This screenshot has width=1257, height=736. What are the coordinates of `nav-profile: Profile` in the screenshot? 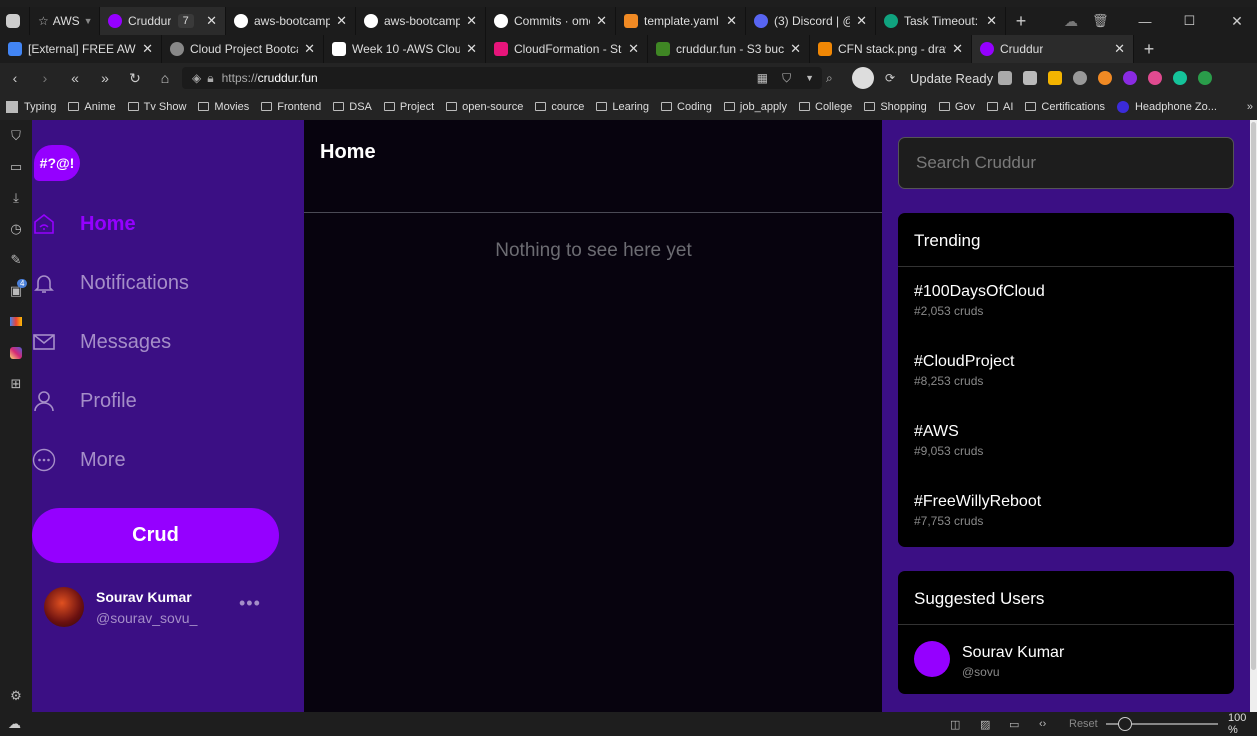 It's located at (84, 401).